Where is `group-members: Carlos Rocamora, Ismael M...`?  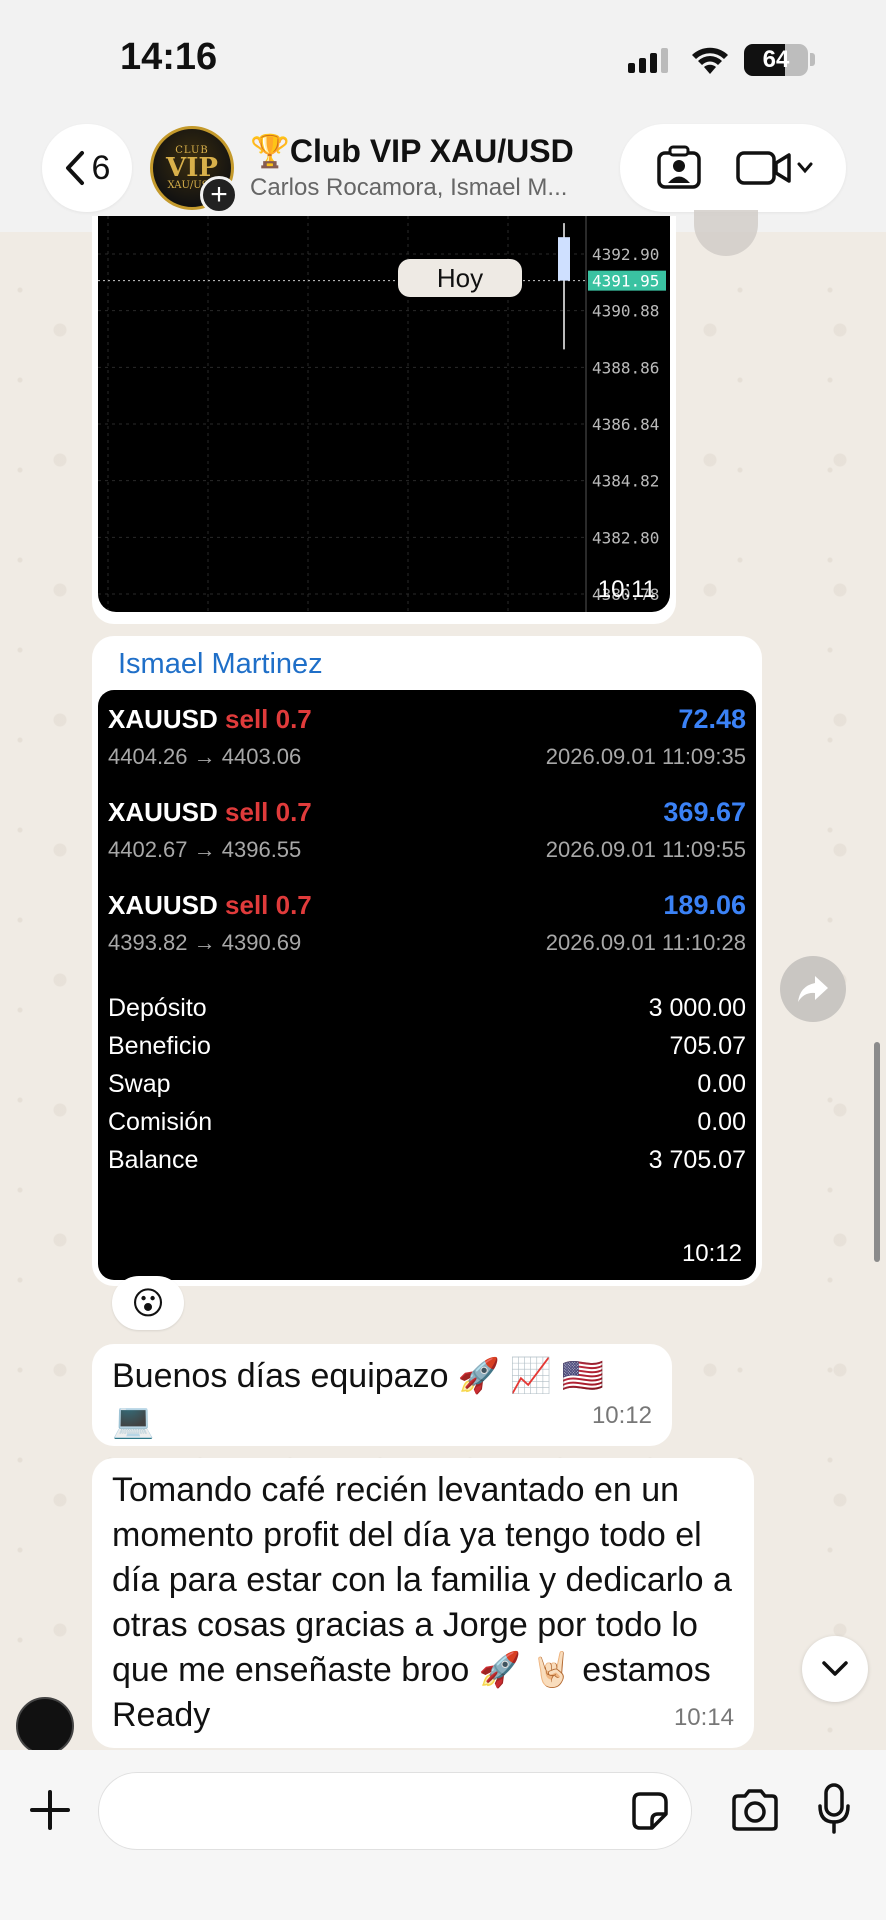 group-members: Carlos Rocamora, Ismael M... is located at coordinates (420, 188).